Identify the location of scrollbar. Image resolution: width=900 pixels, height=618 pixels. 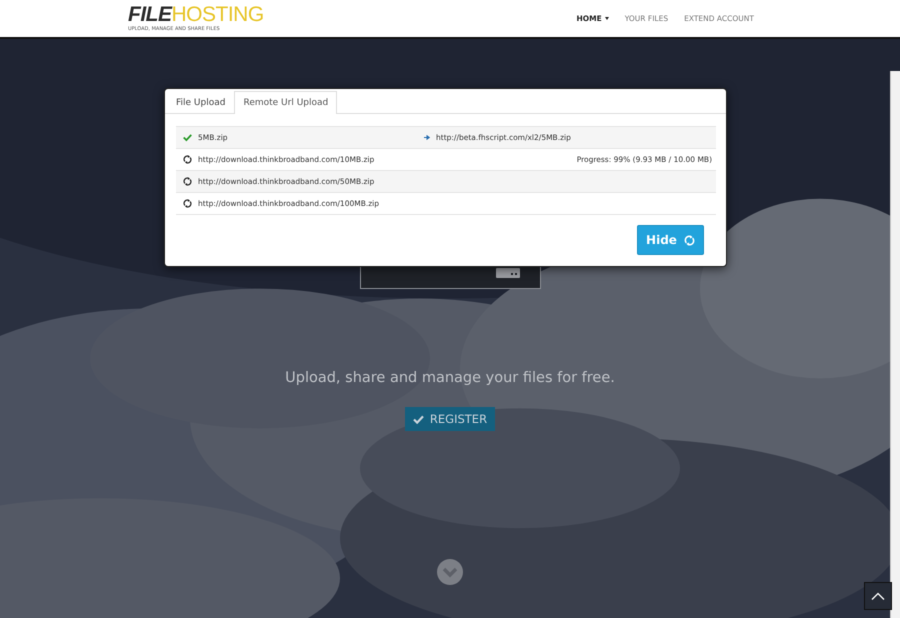
(895, 344).